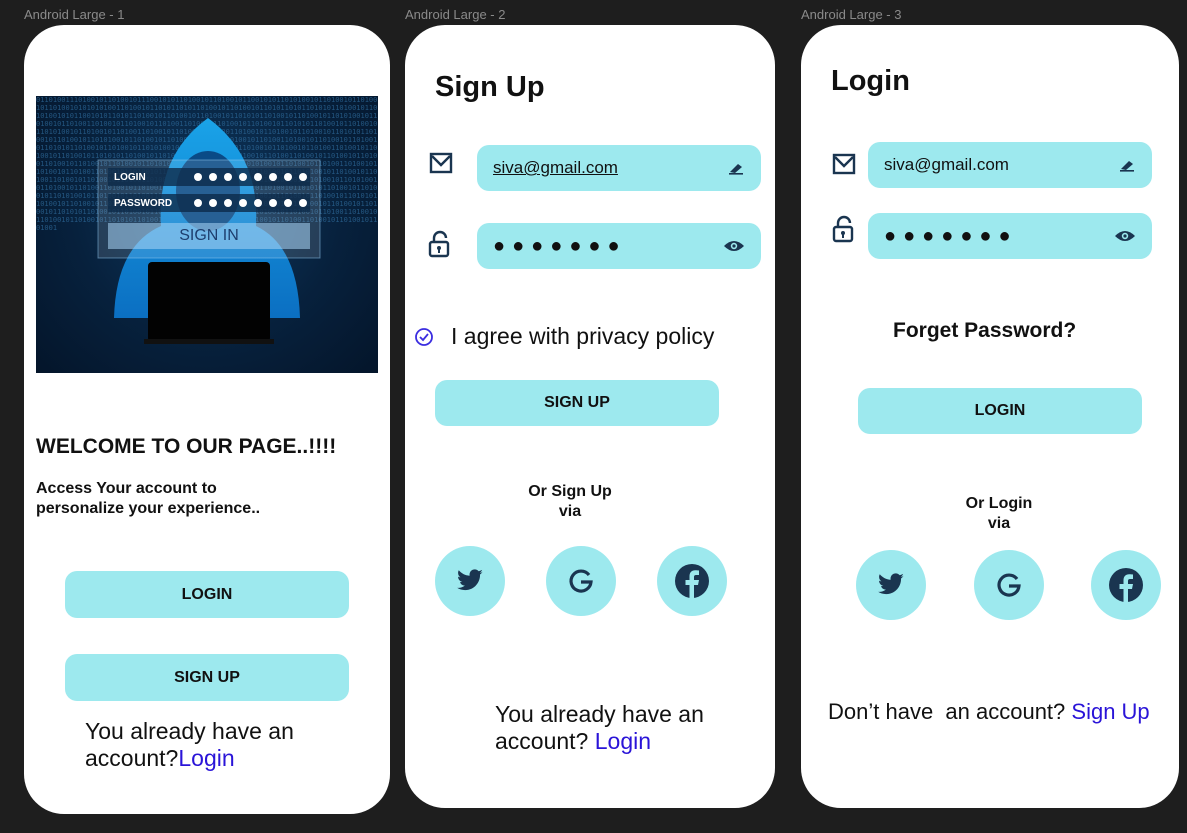 The height and width of the screenshot is (833, 1187). I want to click on check-circle-icon, so click(424, 337).